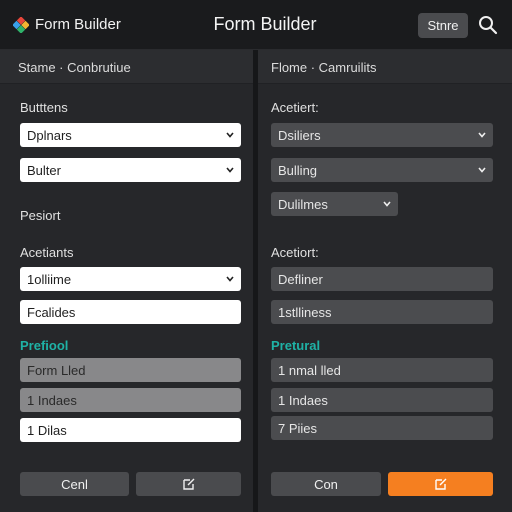  What do you see at coordinates (44, 345) in the screenshot?
I see `section-label: Prefiool` at bounding box center [44, 345].